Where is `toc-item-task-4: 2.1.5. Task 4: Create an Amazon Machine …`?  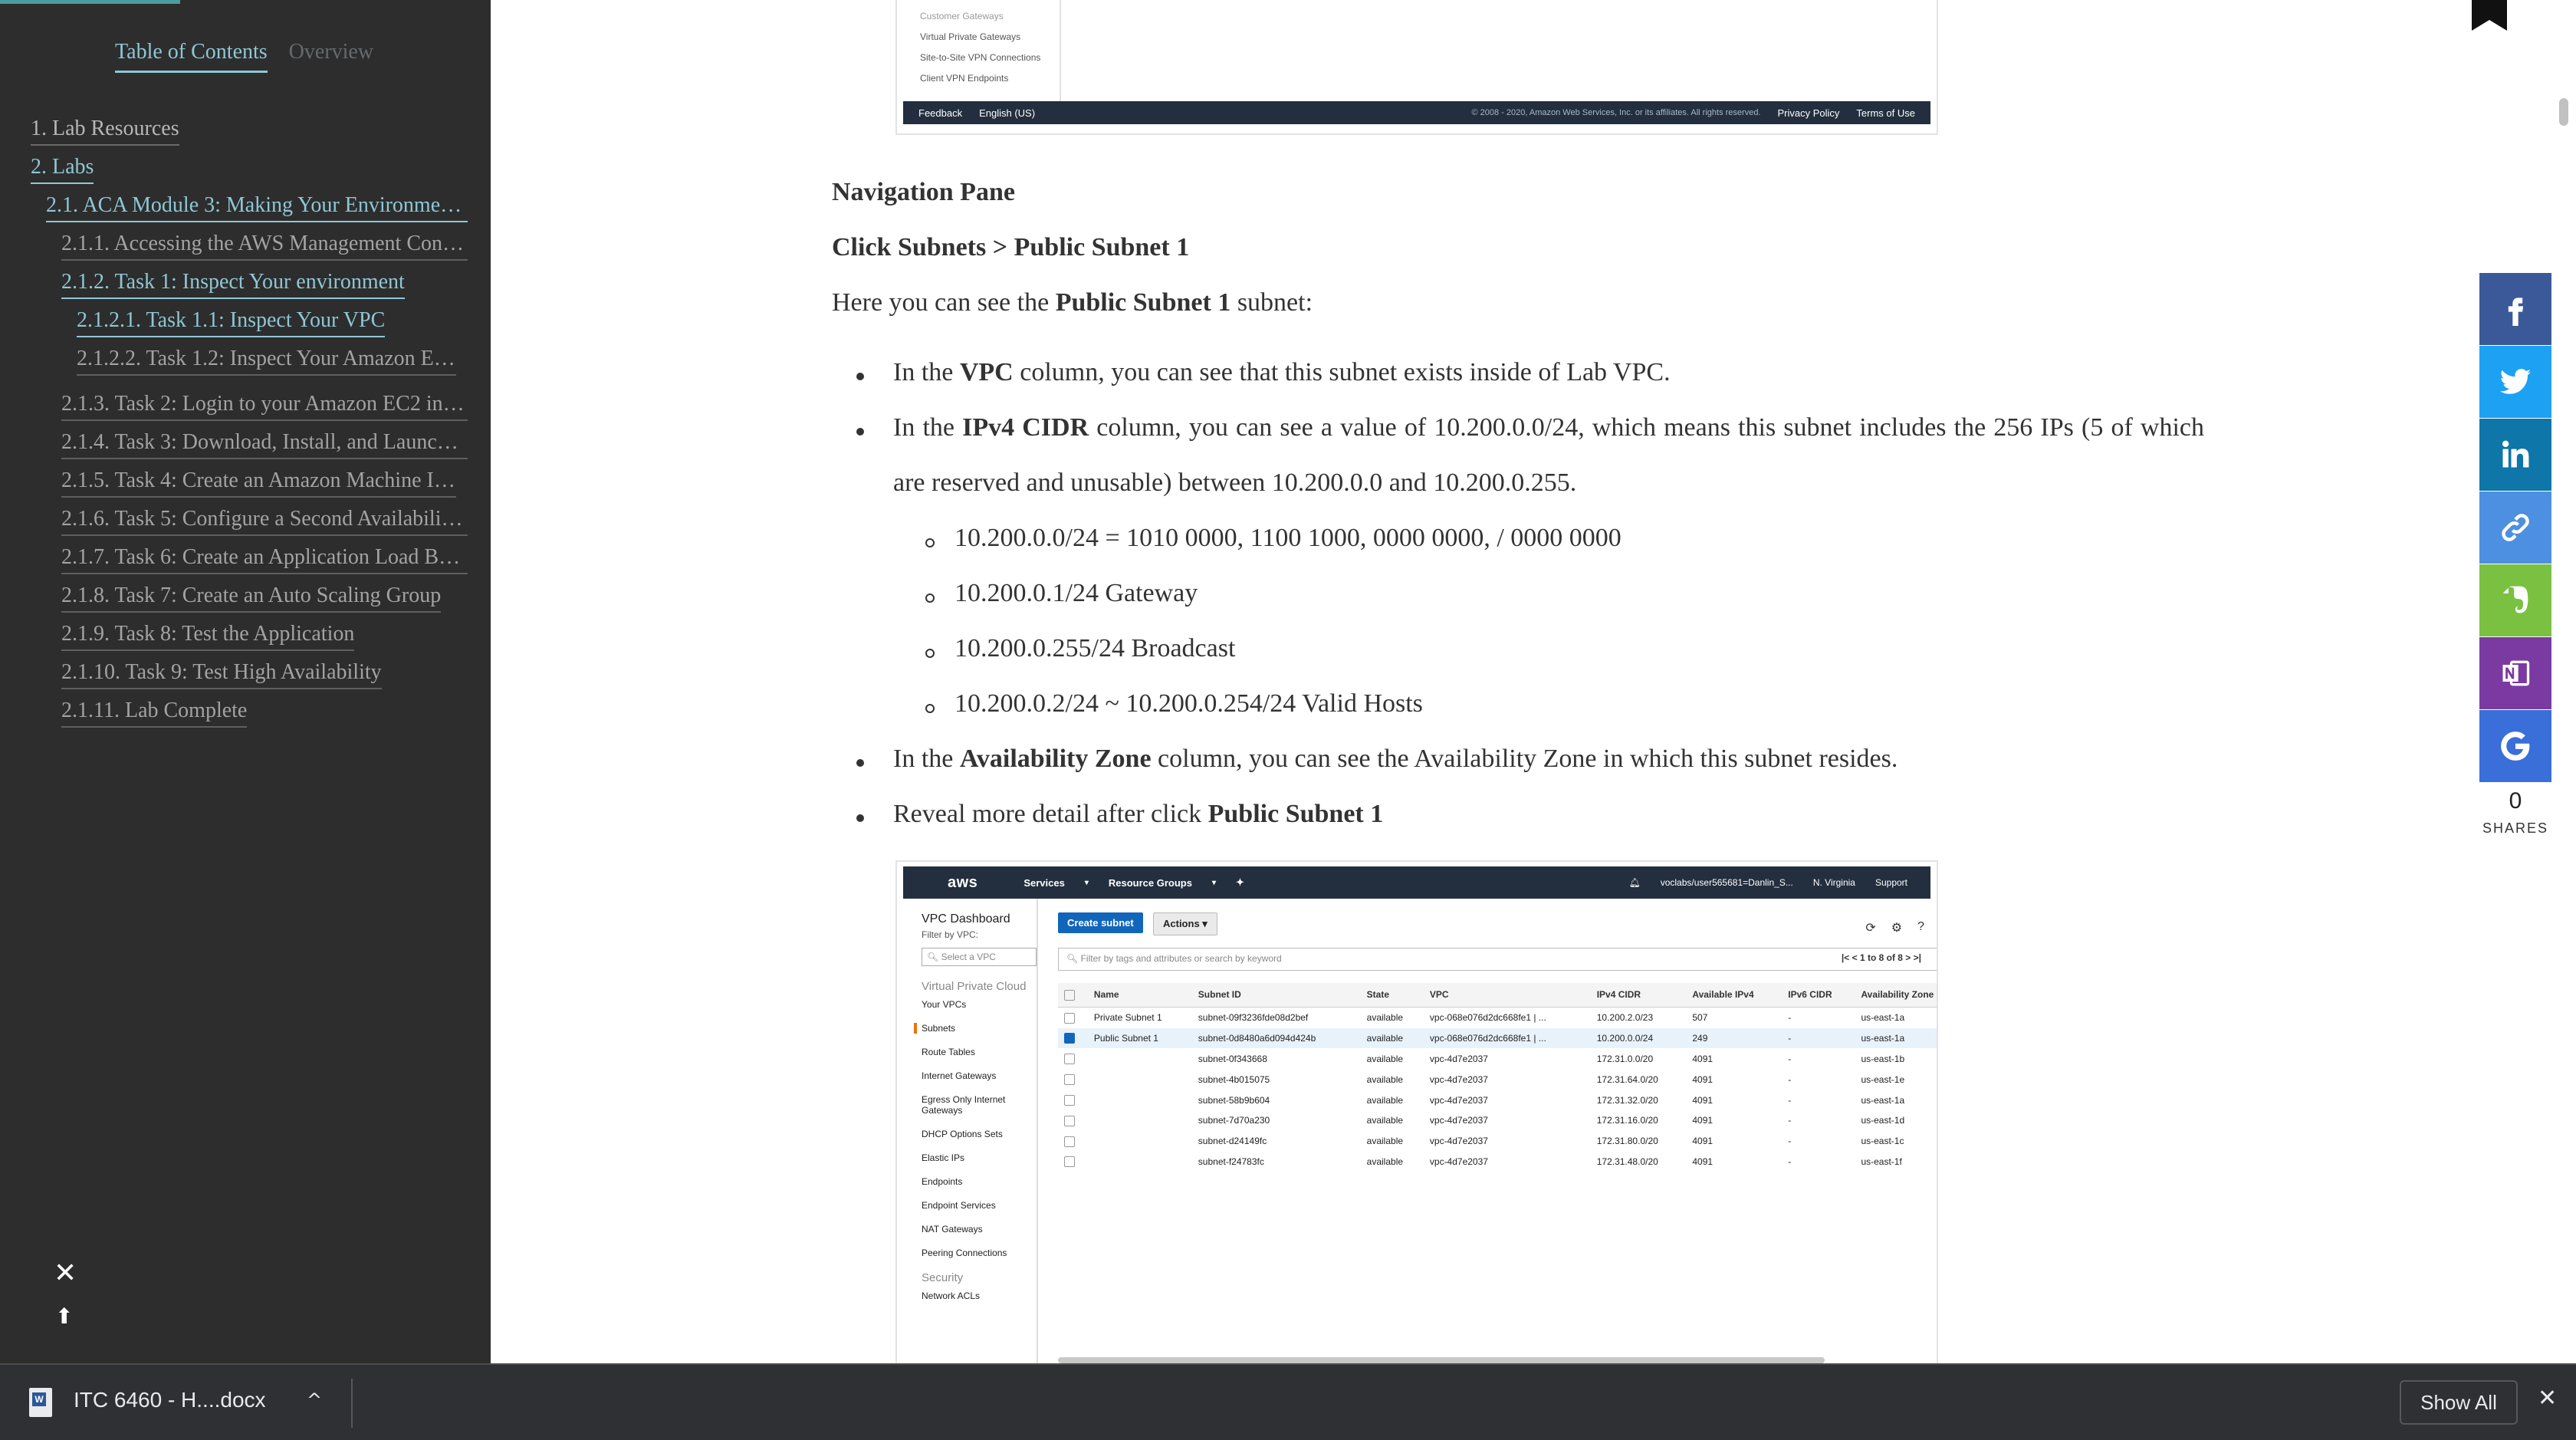 toc-item-task-4: 2.1.5. Task 4: Create an Amazon Machine … is located at coordinates (258, 482).